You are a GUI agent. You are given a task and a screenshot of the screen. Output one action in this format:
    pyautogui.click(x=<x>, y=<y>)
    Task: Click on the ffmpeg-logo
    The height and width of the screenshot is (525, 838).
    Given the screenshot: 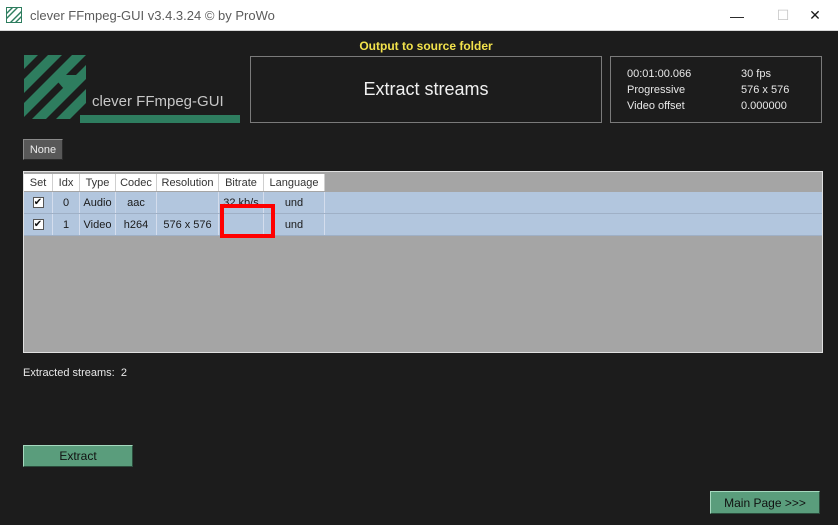 What is the action you would take?
    pyautogui.click(x=133, y=90)
    